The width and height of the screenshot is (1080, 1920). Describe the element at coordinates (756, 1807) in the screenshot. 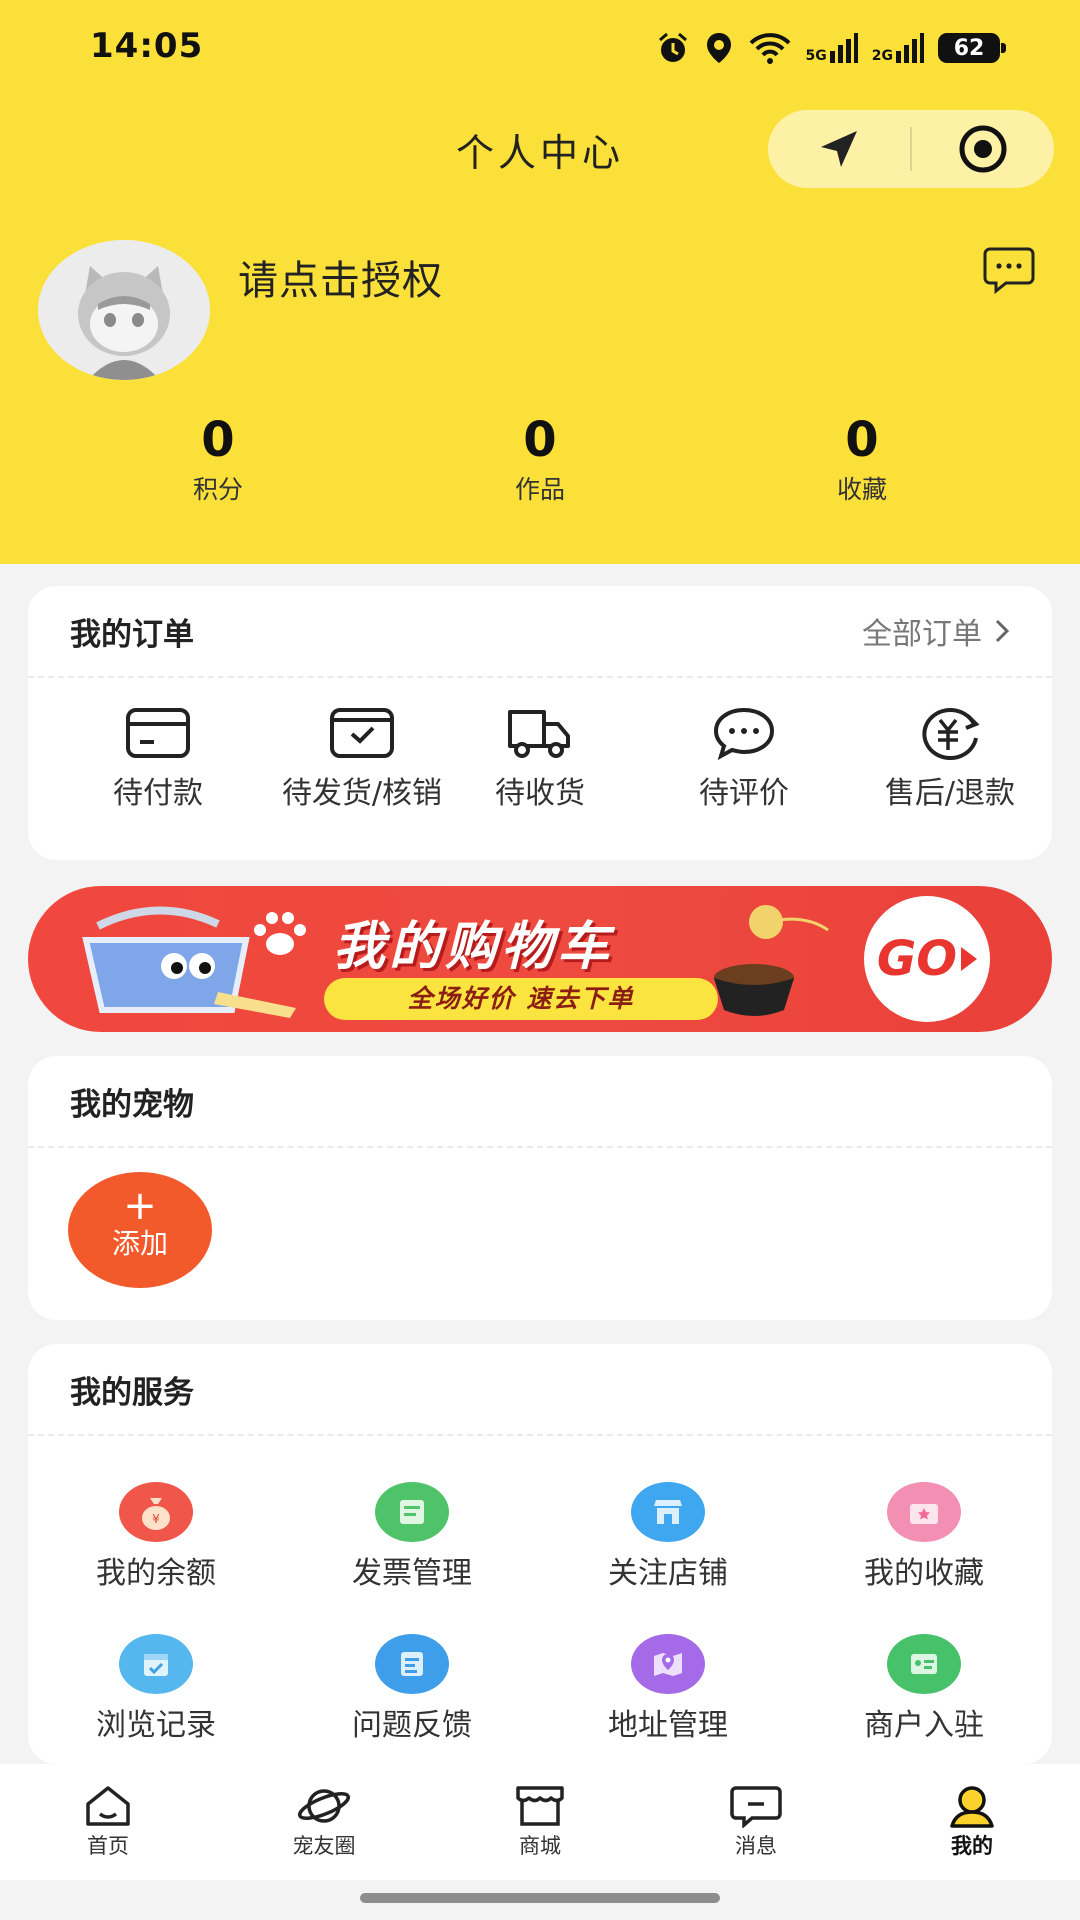

I see `message-icon` at that location.